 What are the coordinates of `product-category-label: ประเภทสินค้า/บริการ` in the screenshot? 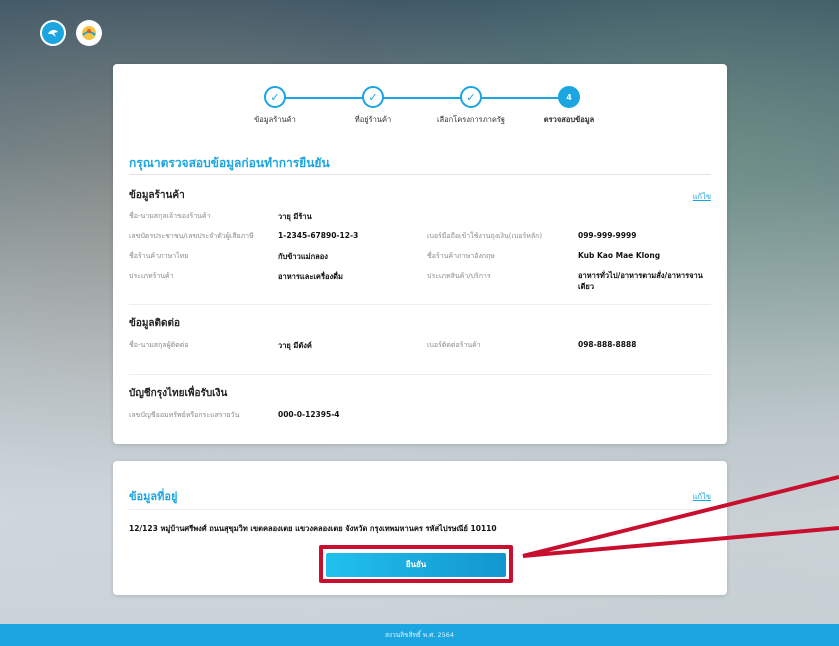 It's located at (459, 276).